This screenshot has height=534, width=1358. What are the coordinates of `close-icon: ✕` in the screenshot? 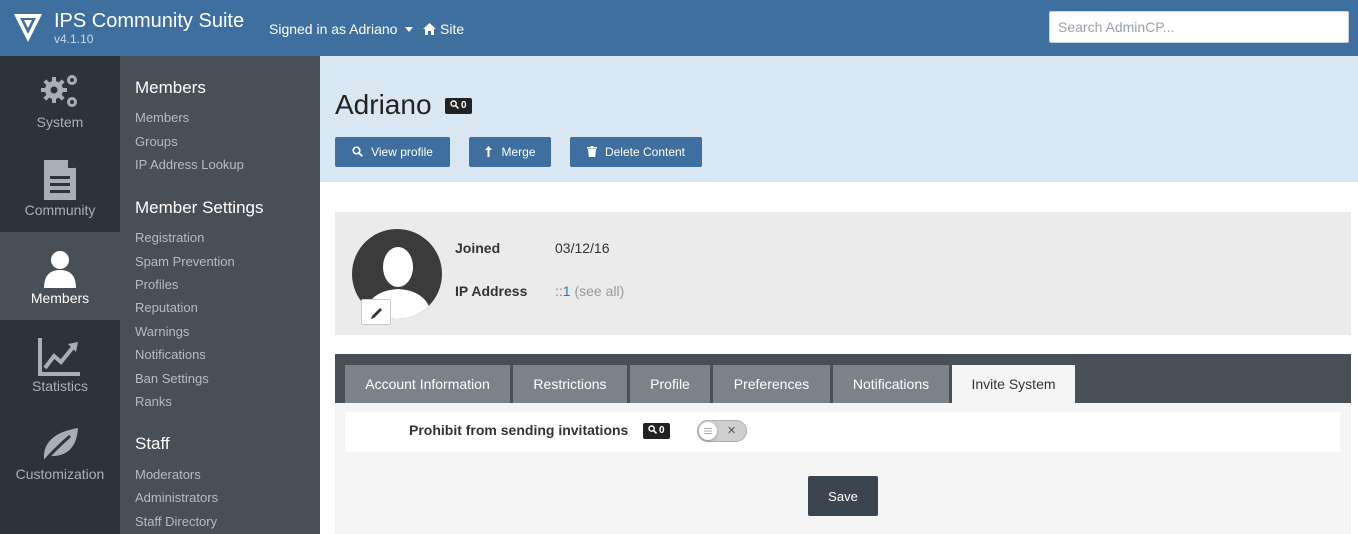 It's located at (732, 431).